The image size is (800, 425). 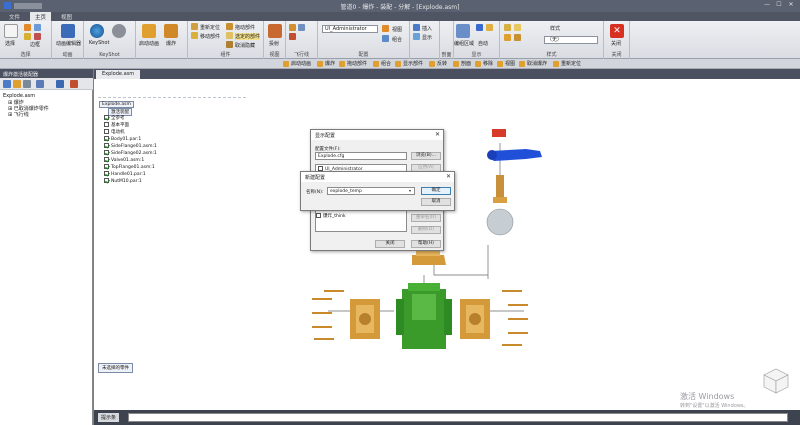 What do you see at coordinates (436, 191) in the screenshot?
I see `ok-button: 确定` at bounding box center [436, 191].